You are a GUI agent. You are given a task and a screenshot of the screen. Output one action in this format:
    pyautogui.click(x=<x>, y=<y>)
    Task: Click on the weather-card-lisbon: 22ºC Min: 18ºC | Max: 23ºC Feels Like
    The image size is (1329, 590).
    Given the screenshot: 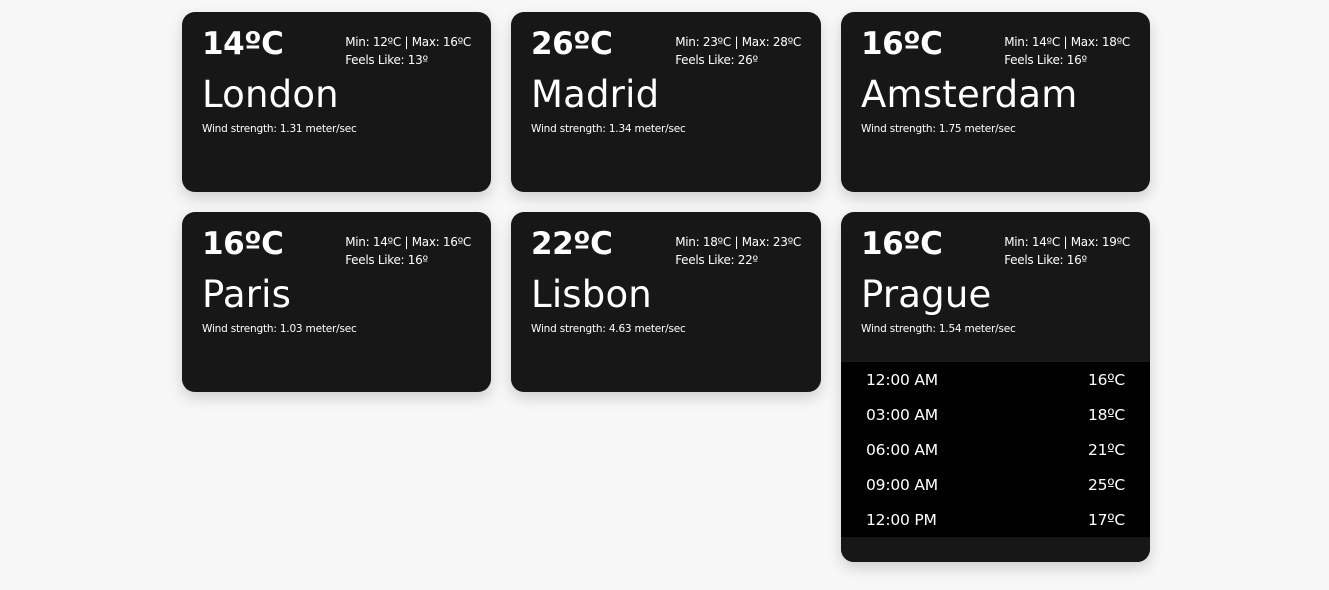 What is the action you would take?
    pyautogui.click(x=666, y=302)
    